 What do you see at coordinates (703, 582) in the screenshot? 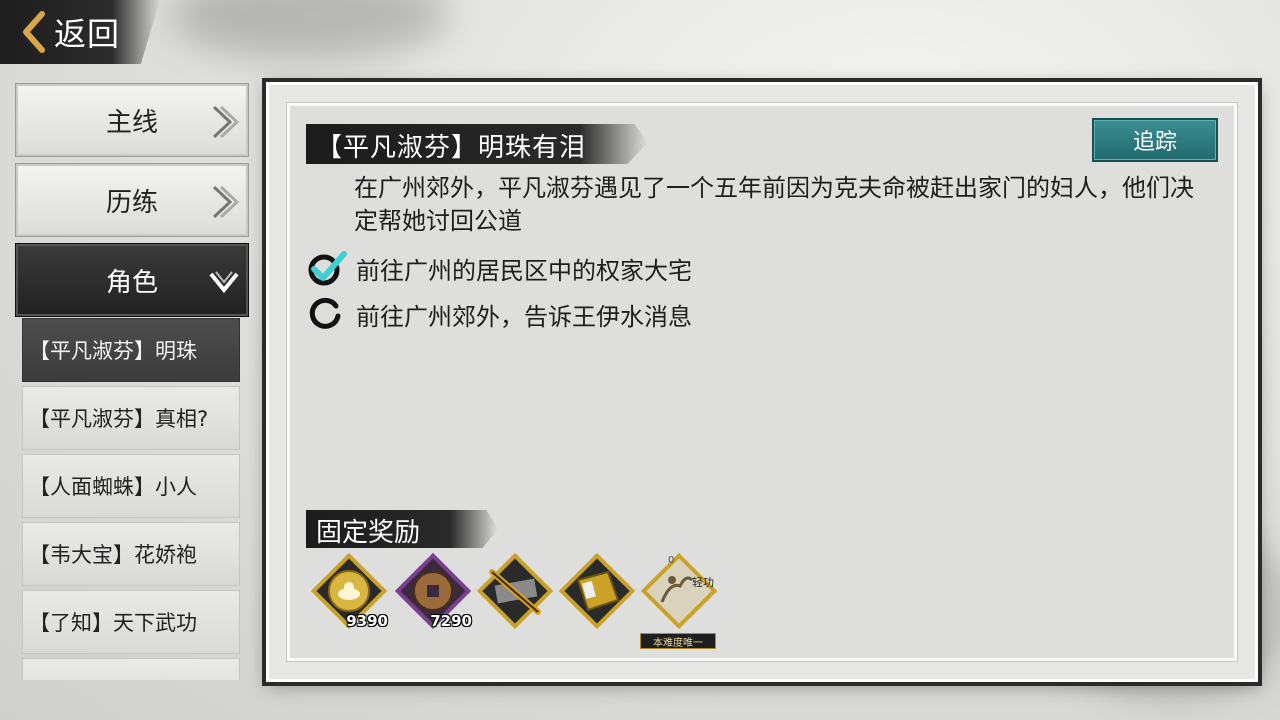
I see `reward-glyph: 轻功` at bounding box center [703, 582].